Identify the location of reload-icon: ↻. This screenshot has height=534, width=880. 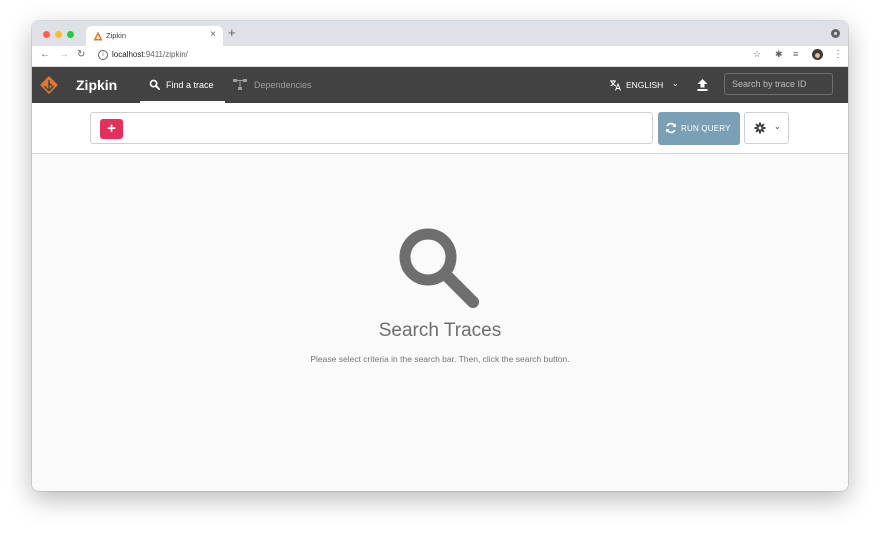
(81, 55).